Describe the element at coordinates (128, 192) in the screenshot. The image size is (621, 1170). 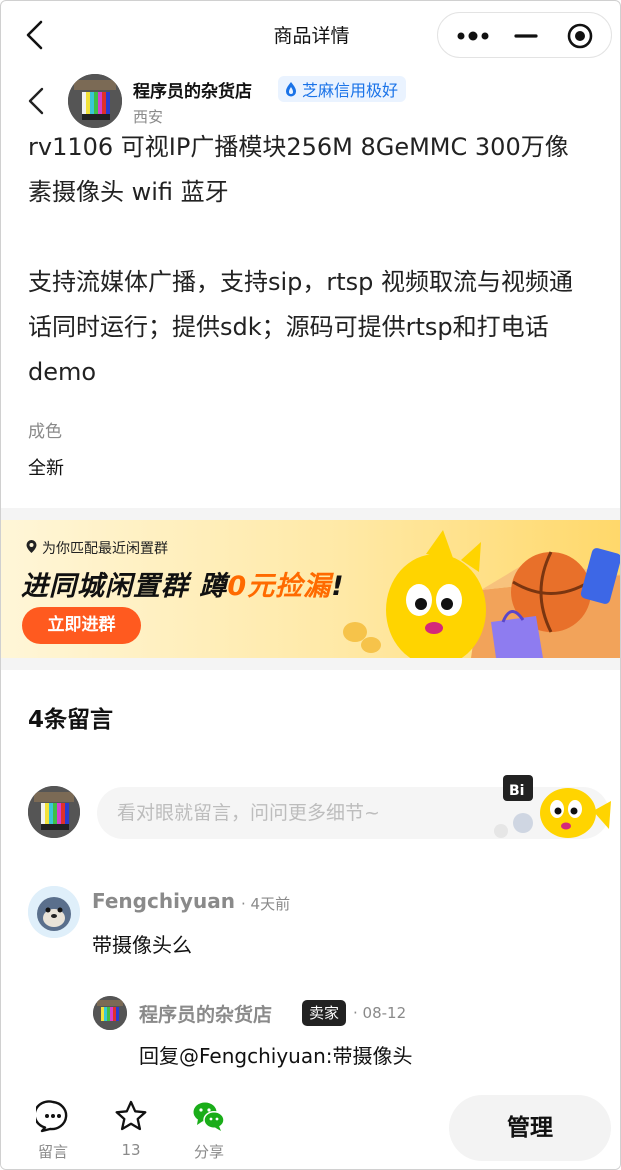
I see `product-title-line: 素摄像头 wifi 蓝牙` at that location.